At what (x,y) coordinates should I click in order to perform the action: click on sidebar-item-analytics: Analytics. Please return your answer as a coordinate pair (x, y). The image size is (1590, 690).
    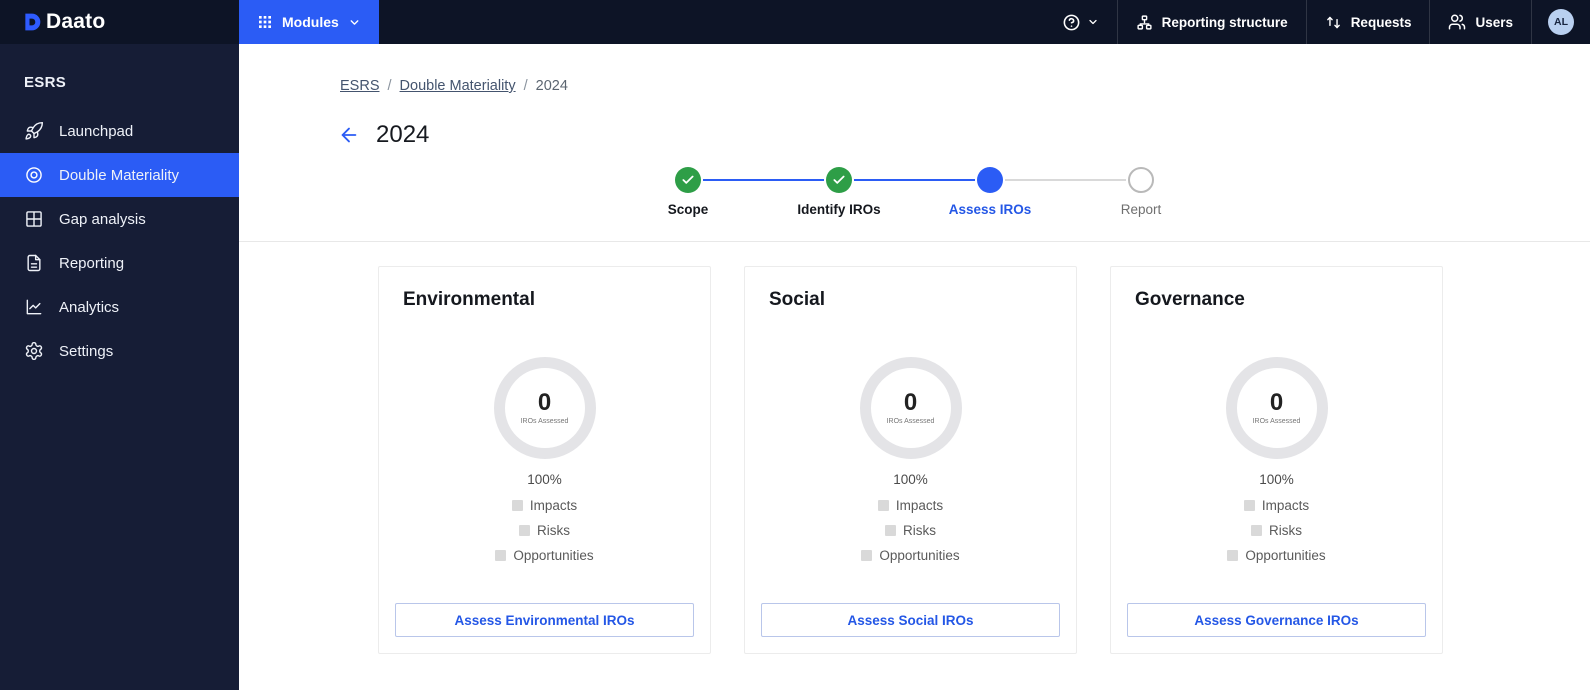
    Looking at the image, I should click on (119, 307).